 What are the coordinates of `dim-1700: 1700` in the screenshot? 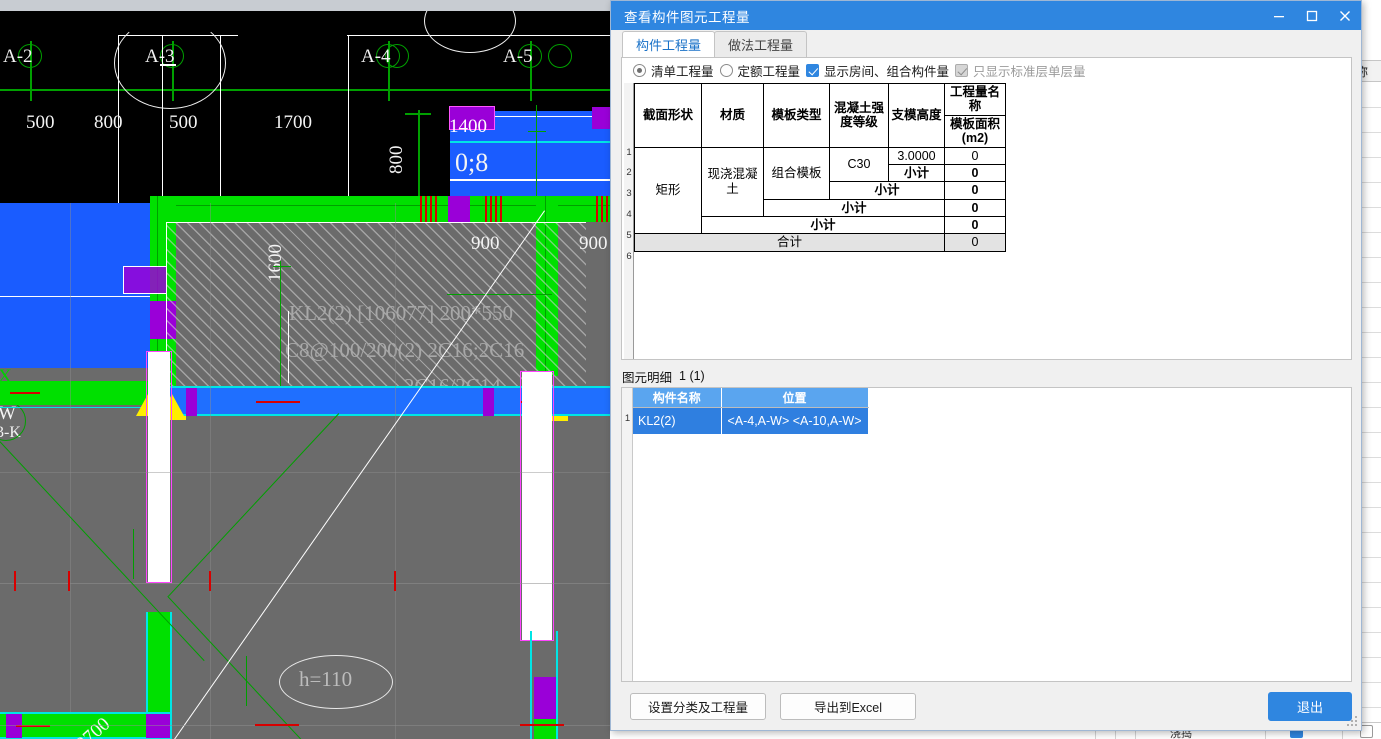 It's located at (293, 122).